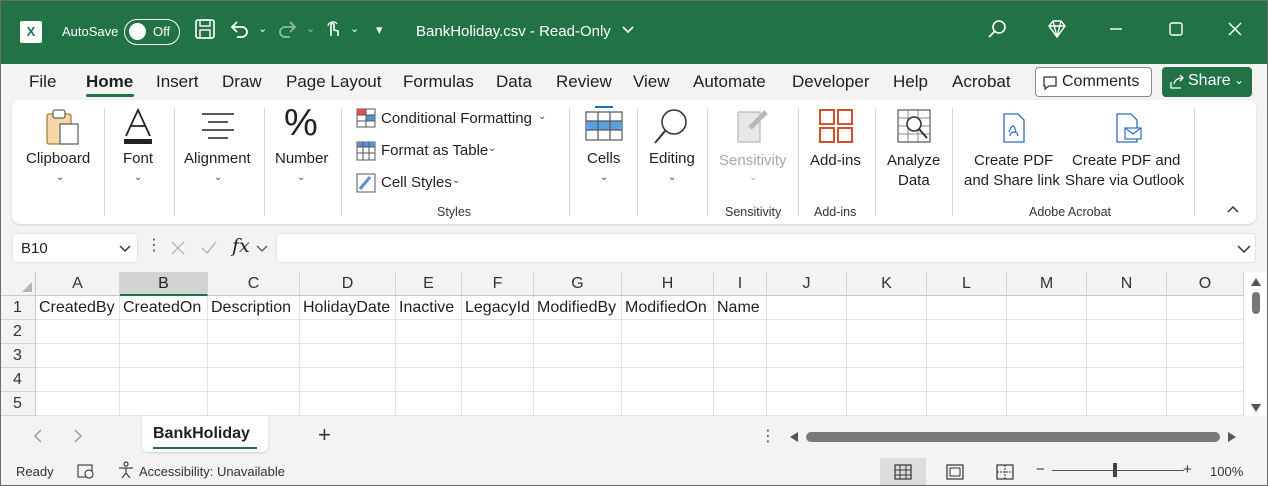 The height and width of the screenshot is (486, 1268). I want to click on save-icon, so click(205, 31).